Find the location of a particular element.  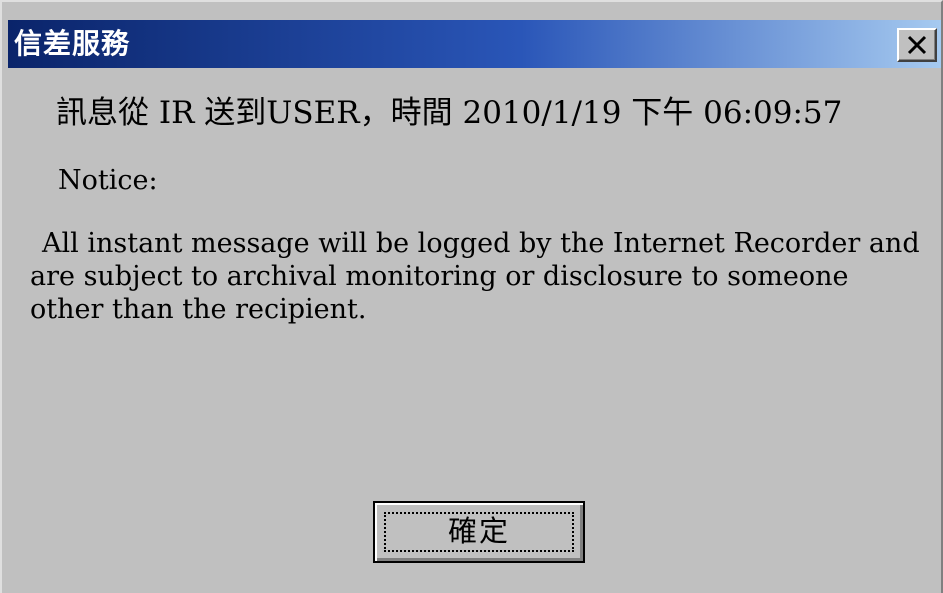

ok-button: 確定 is located at coordinates (479, 532).